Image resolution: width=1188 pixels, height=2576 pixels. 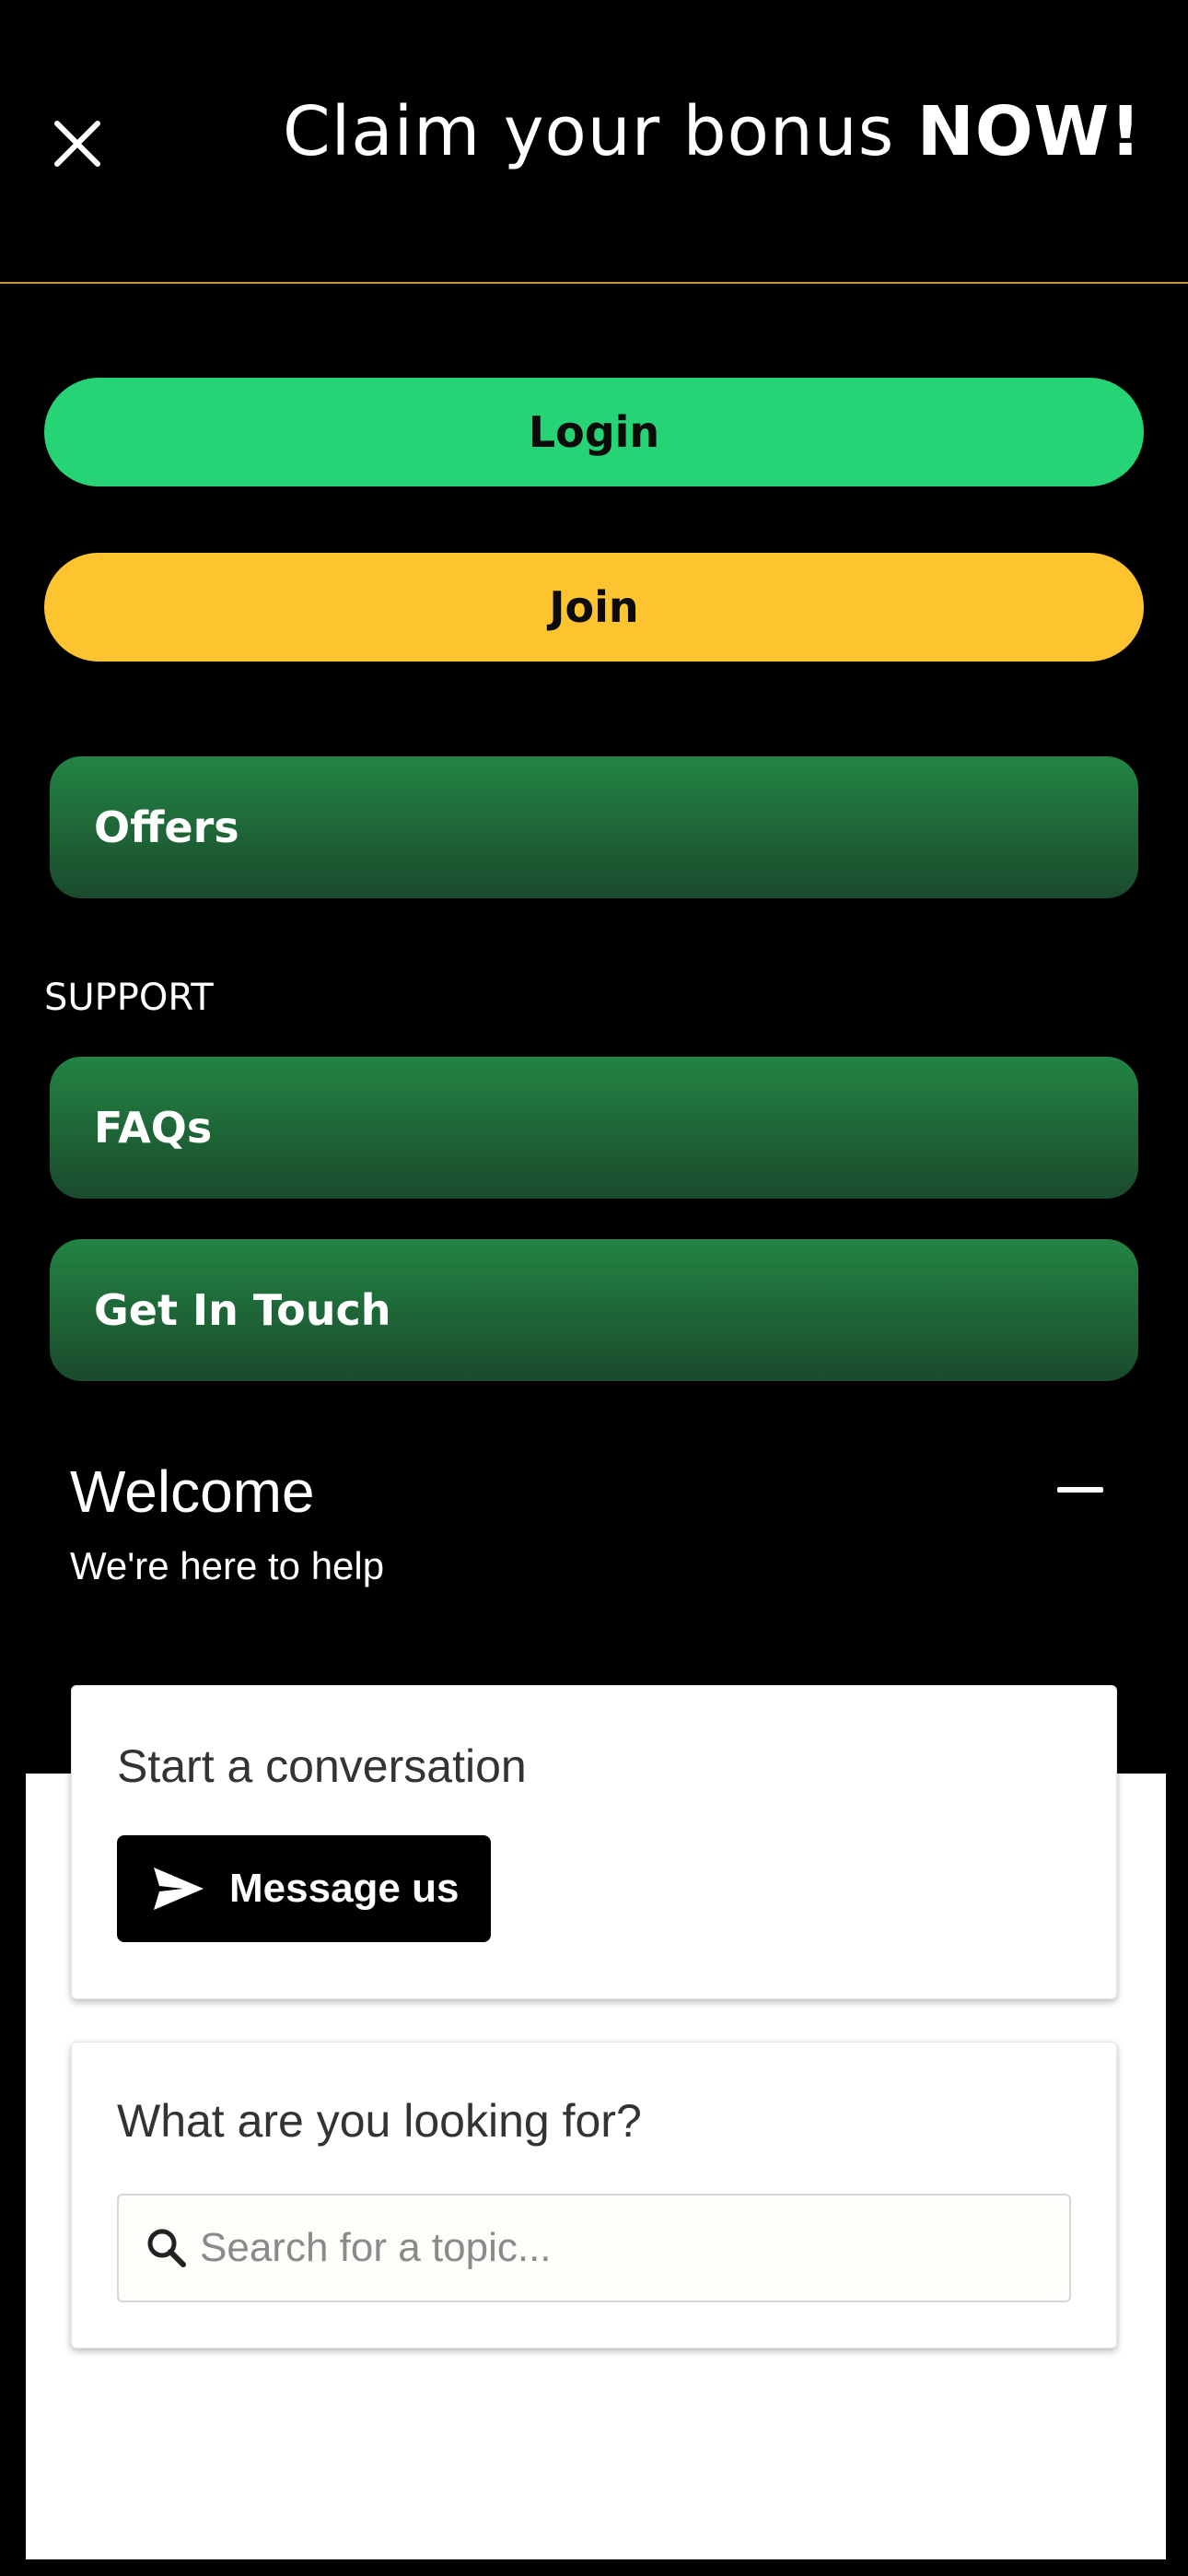 What do you see at coordinates (614, 2248) in the screenshot?
I see `search-input` at bounding box center [614, 2248].